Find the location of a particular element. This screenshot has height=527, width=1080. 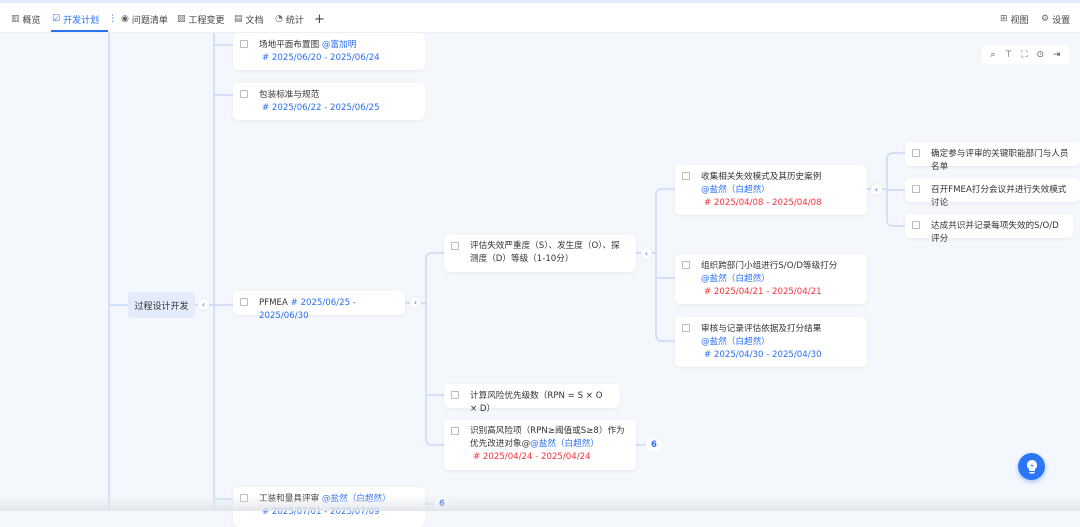

image-icon: ▧ is located at coordinates (181, 19).